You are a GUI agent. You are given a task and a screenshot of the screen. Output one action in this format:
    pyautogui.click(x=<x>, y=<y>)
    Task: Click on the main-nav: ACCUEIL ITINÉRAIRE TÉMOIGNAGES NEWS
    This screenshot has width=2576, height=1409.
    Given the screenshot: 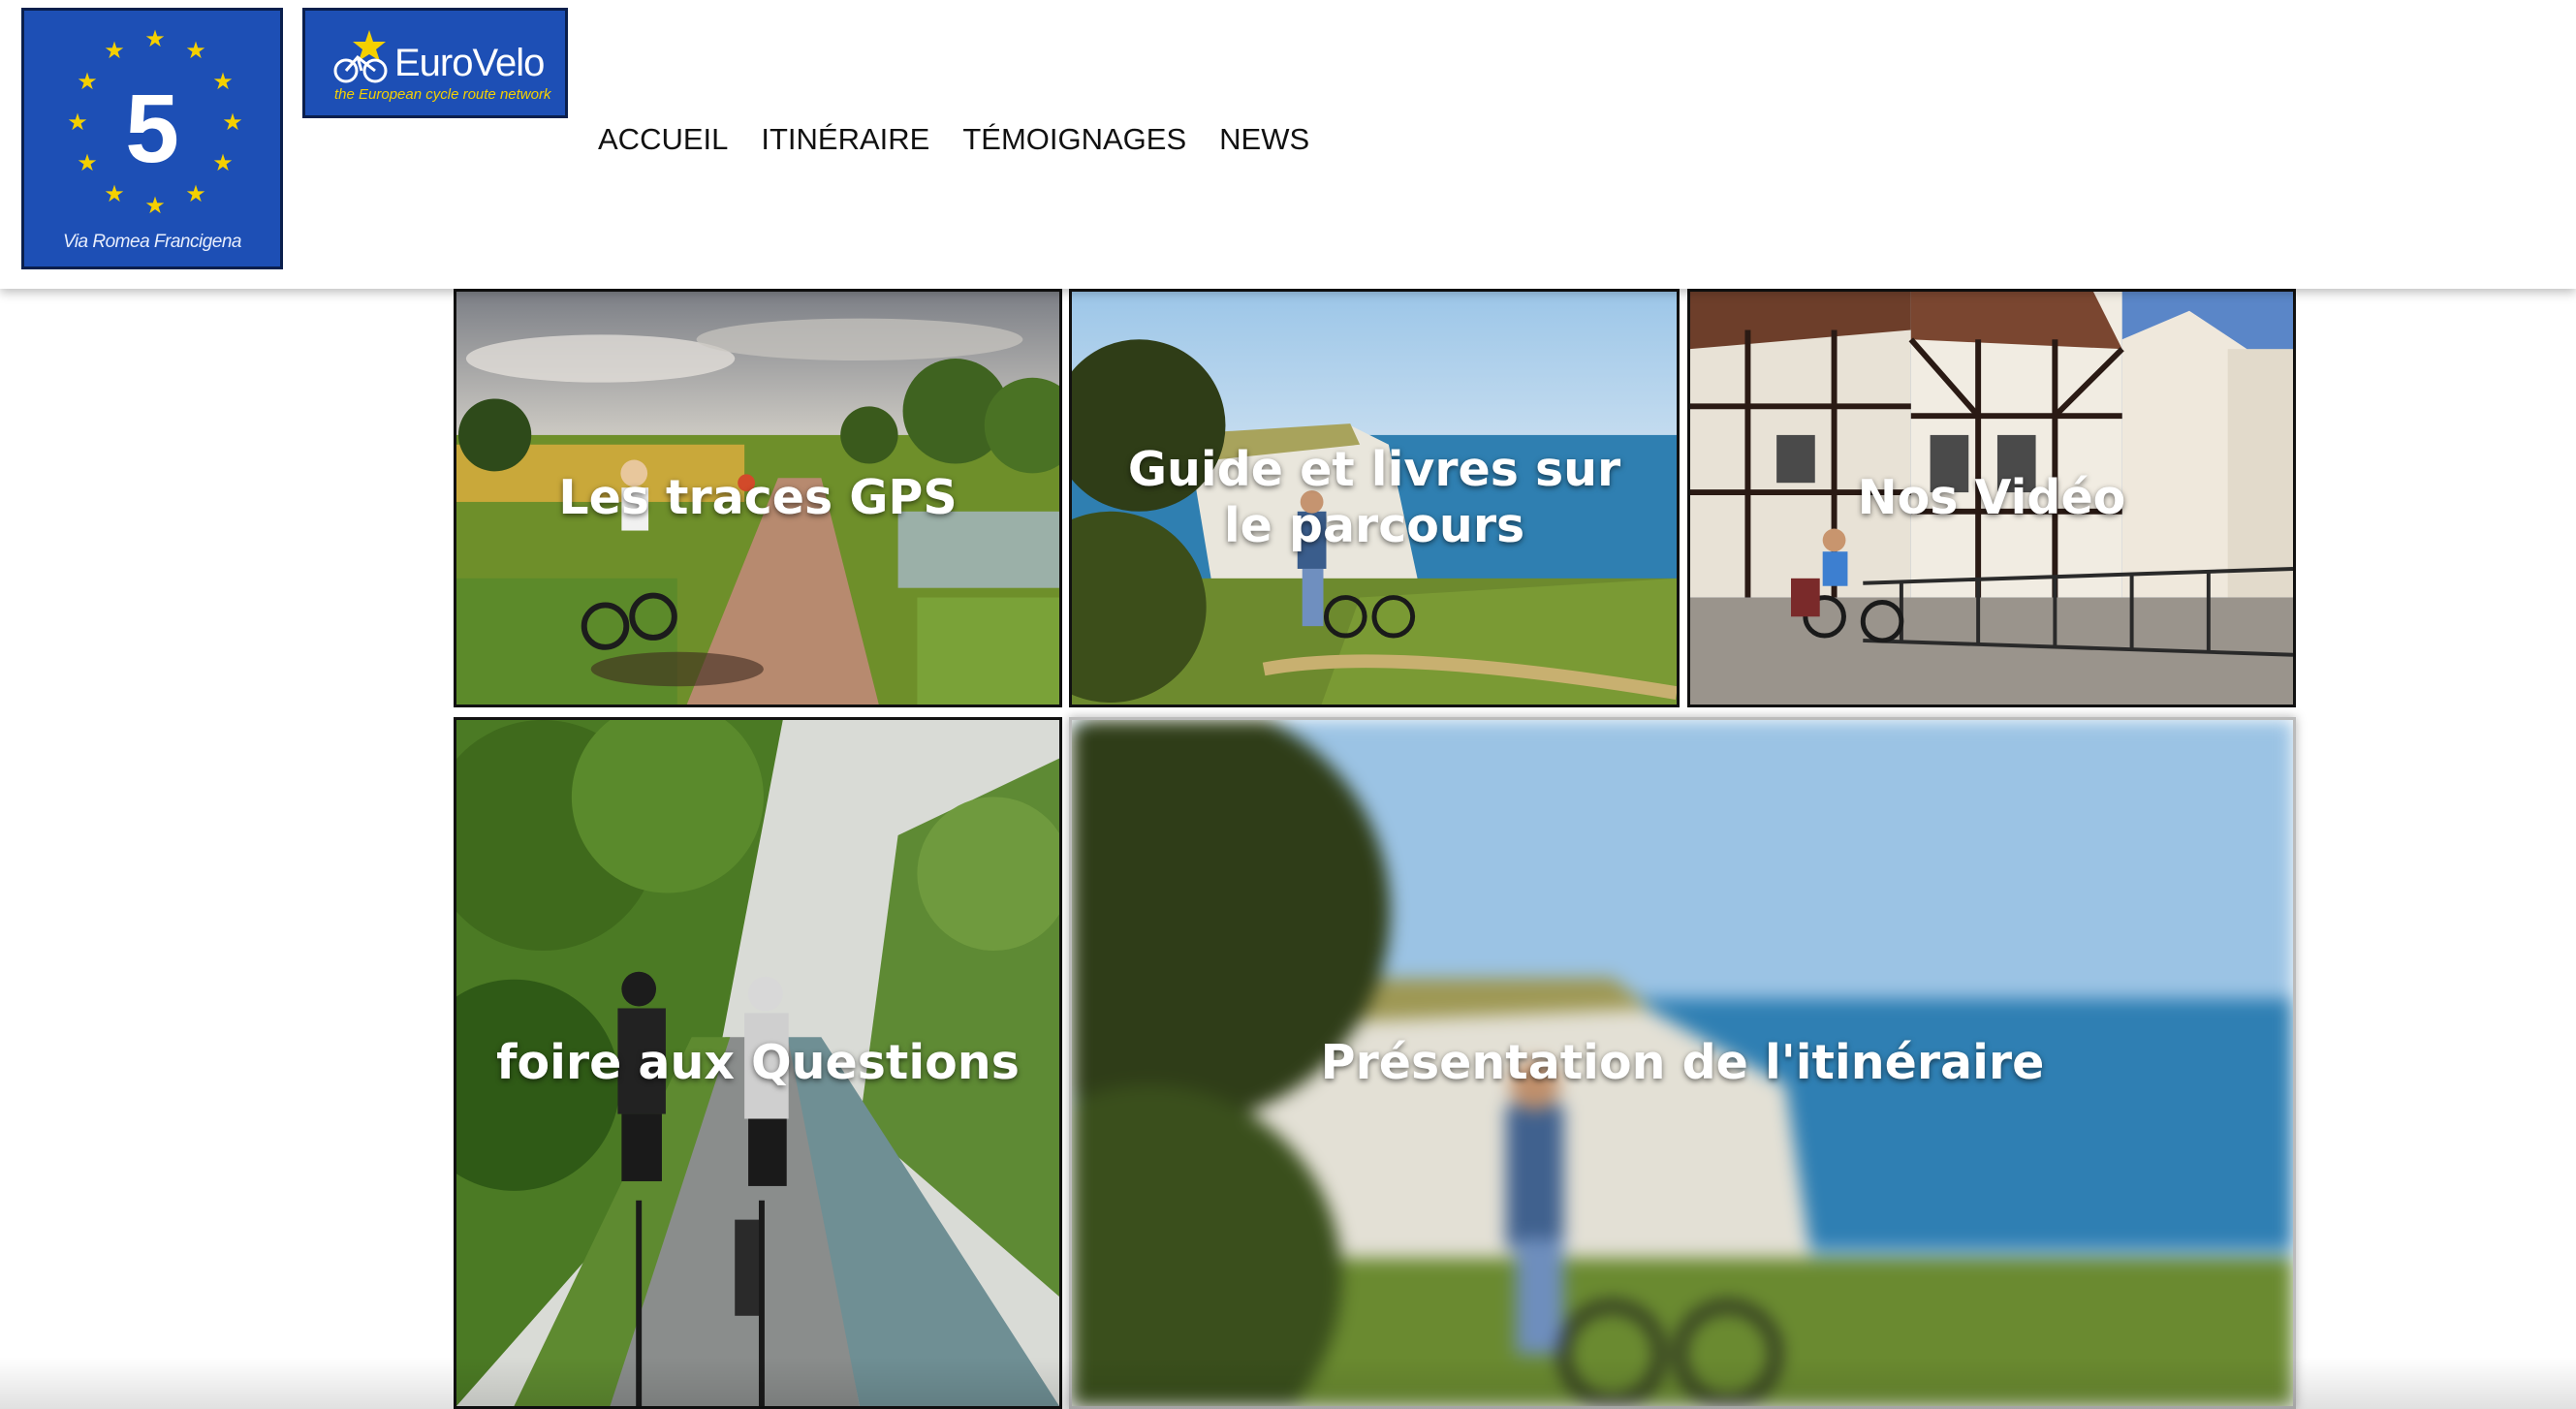 What is the action you would take?
    pyautogui.click(x=970, y=140)
    